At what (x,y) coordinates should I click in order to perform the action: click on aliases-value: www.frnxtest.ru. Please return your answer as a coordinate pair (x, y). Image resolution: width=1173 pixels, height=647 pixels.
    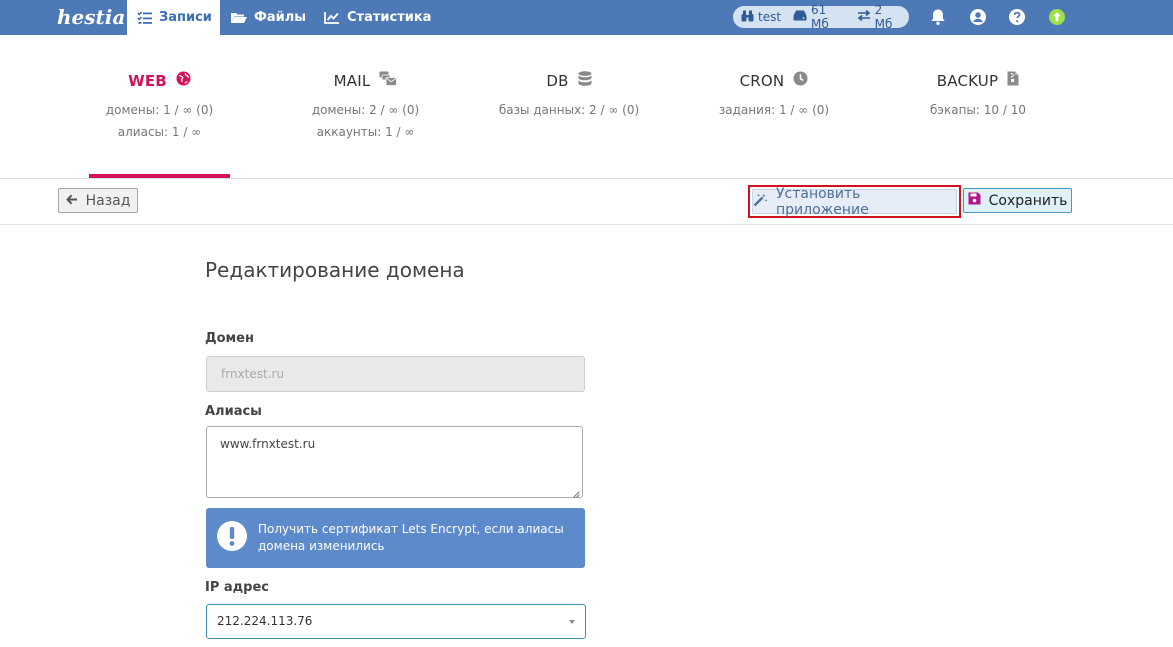
    Looking at the image, I should click on (268, 444).